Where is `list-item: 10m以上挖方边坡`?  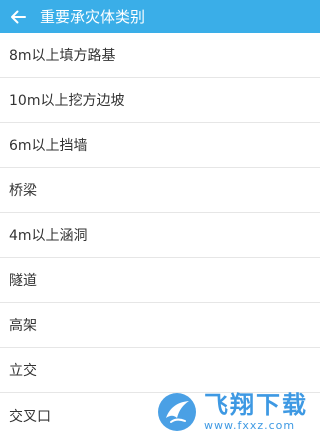 list-item: 10m以上挖方边坡 is located at coordinates (160, 100).